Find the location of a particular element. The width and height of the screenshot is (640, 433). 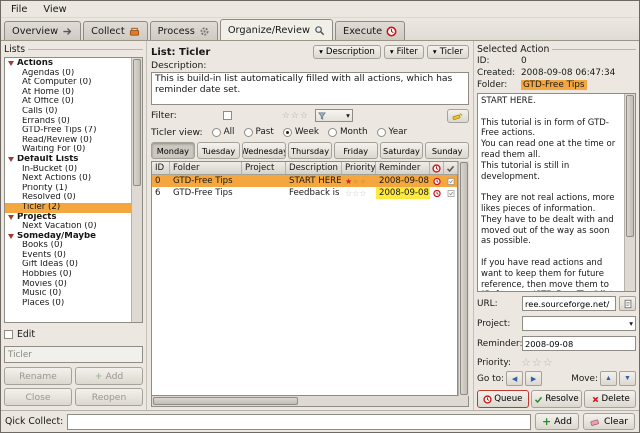

goto-previous-button: ◀ is located at coordinates (515, 378).